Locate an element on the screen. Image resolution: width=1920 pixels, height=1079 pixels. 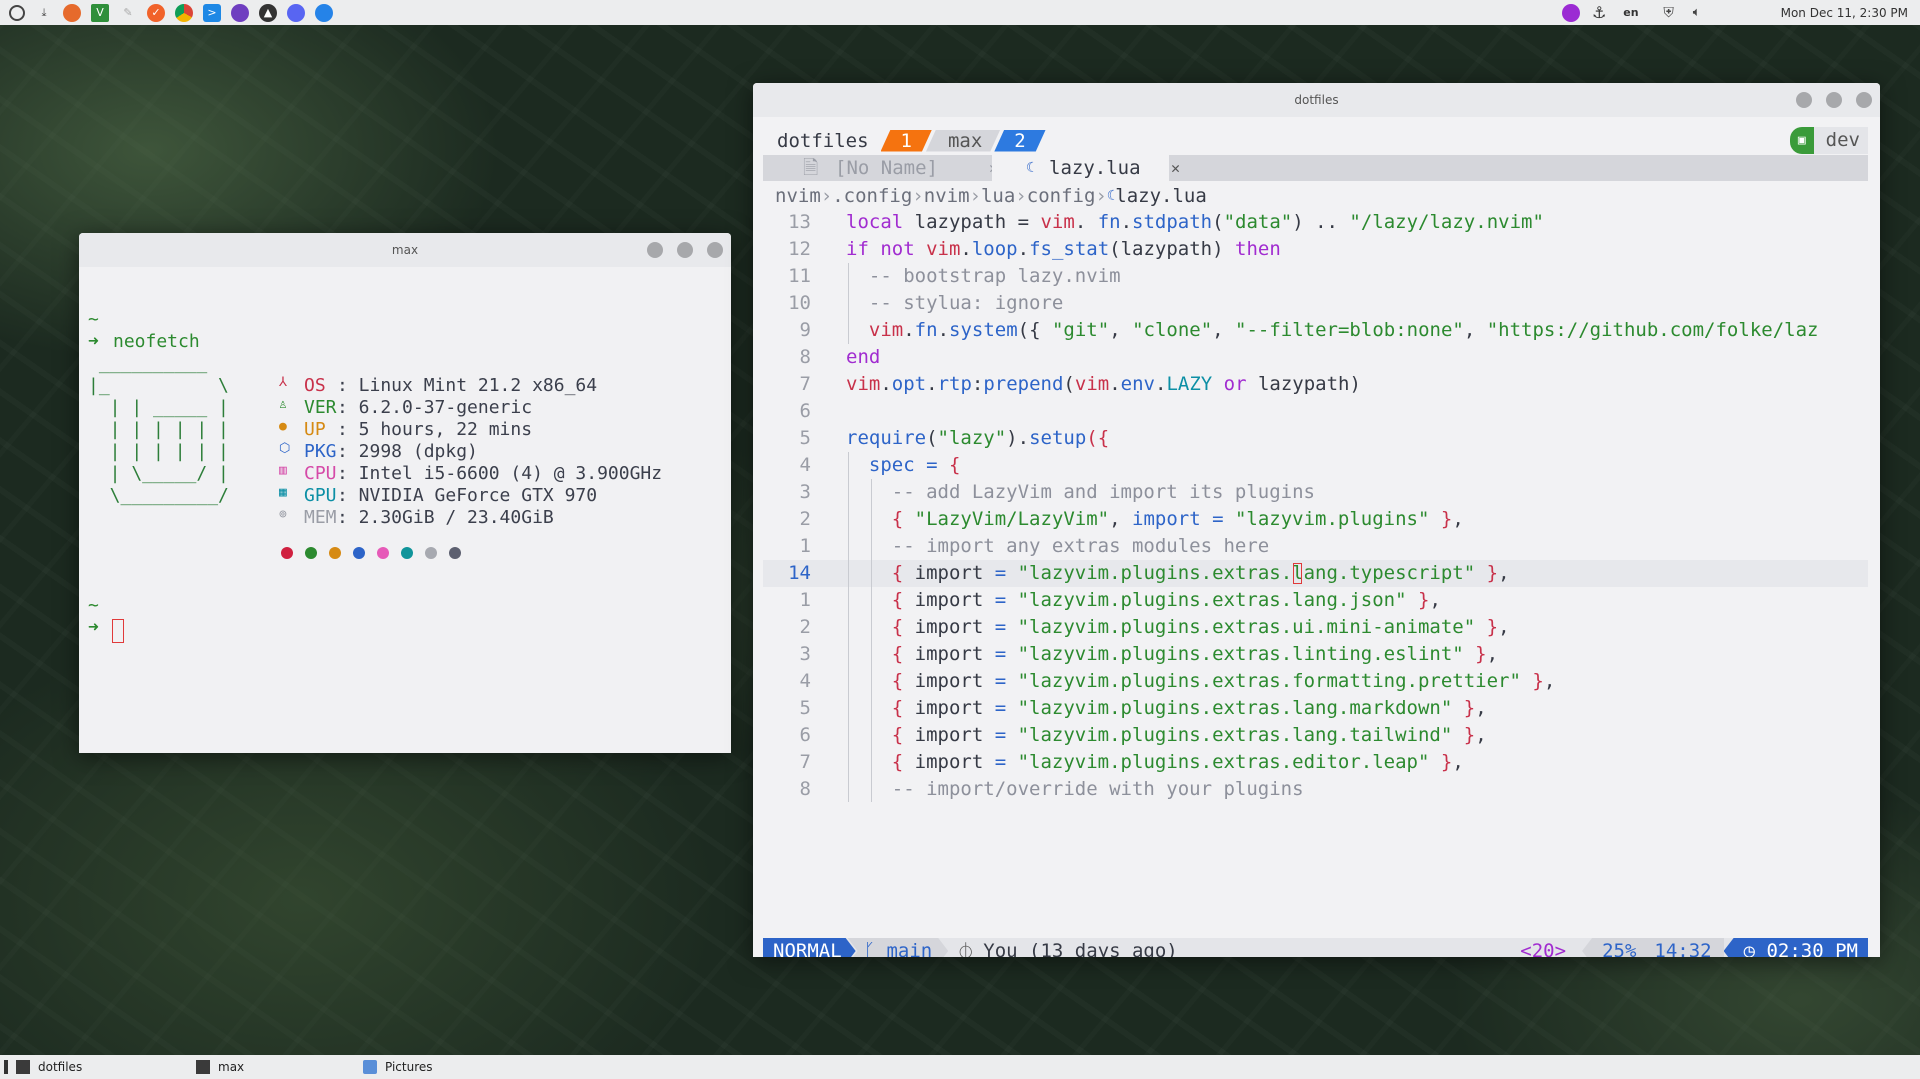
line-number: 8 is located at coordinates (805, 357).